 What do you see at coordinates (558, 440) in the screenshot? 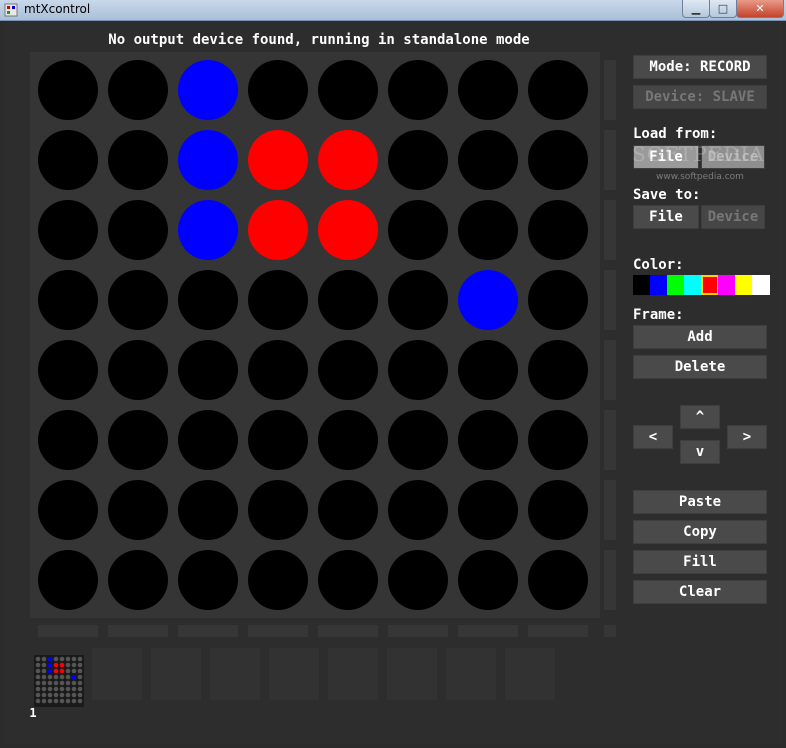
I see `led-r6-c8` at bounding box center [558, 440].